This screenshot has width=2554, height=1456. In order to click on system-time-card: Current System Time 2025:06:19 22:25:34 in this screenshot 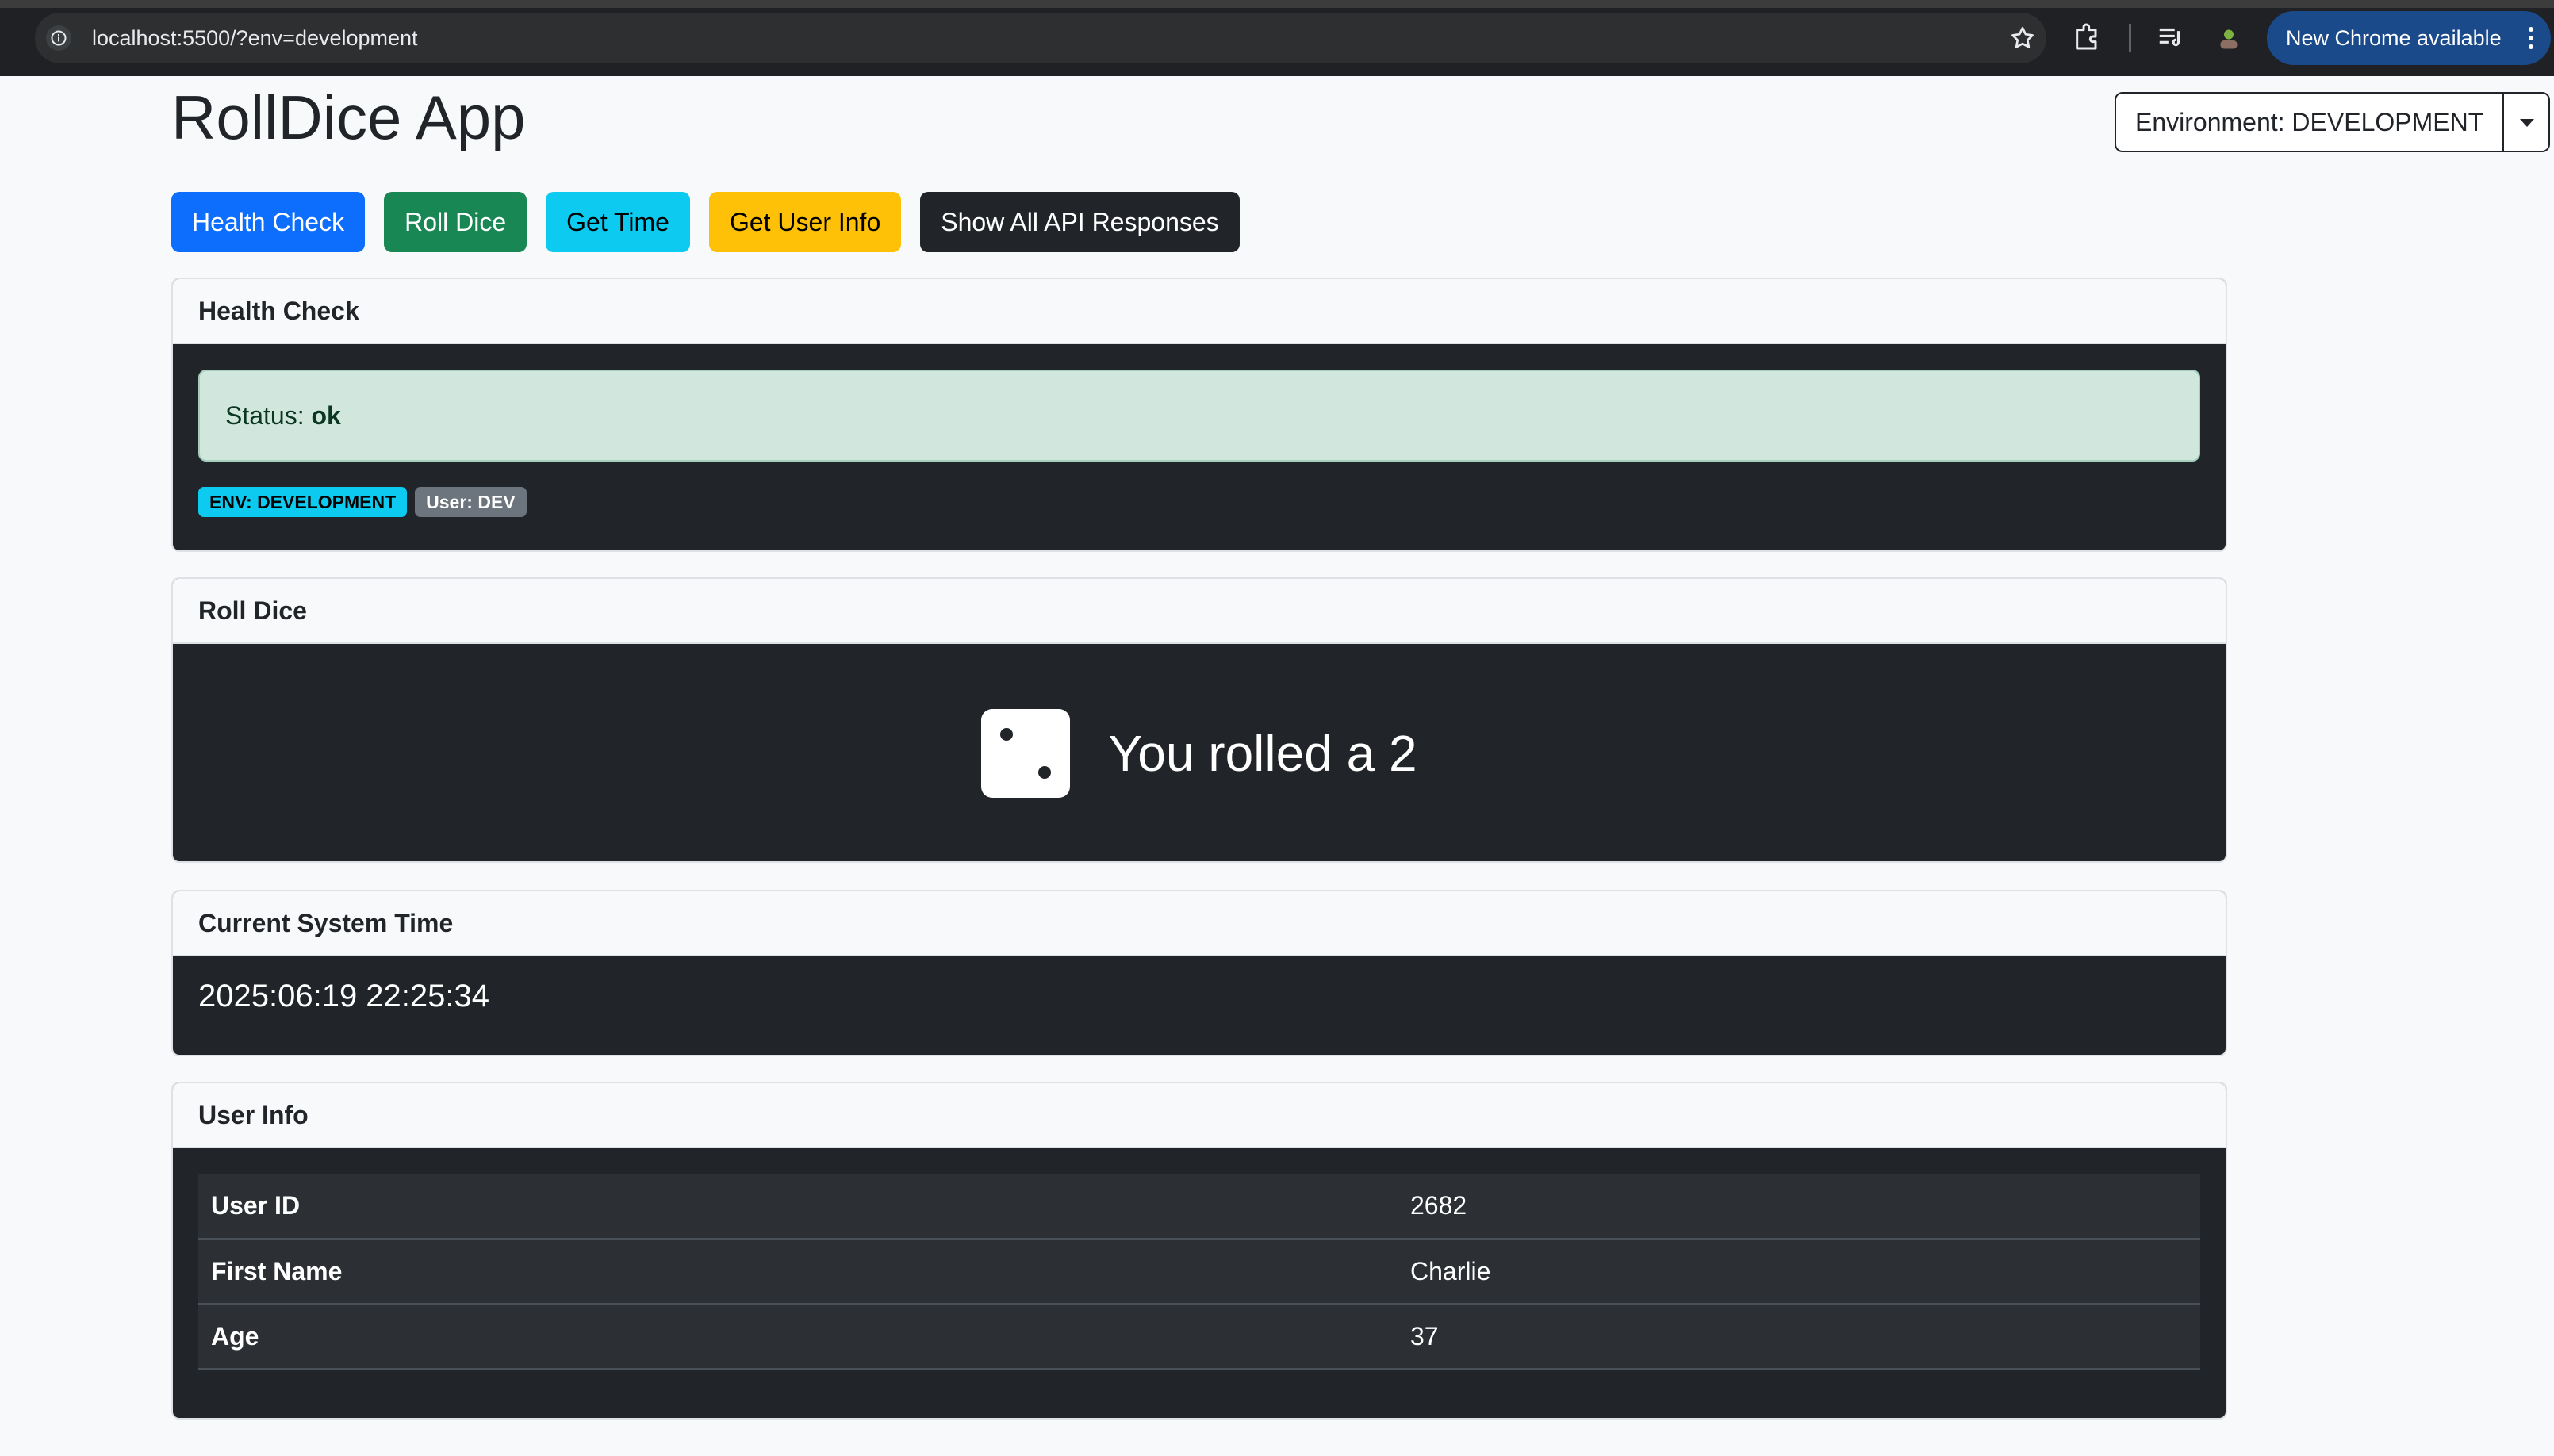, I will do `click(1199, 973)`.